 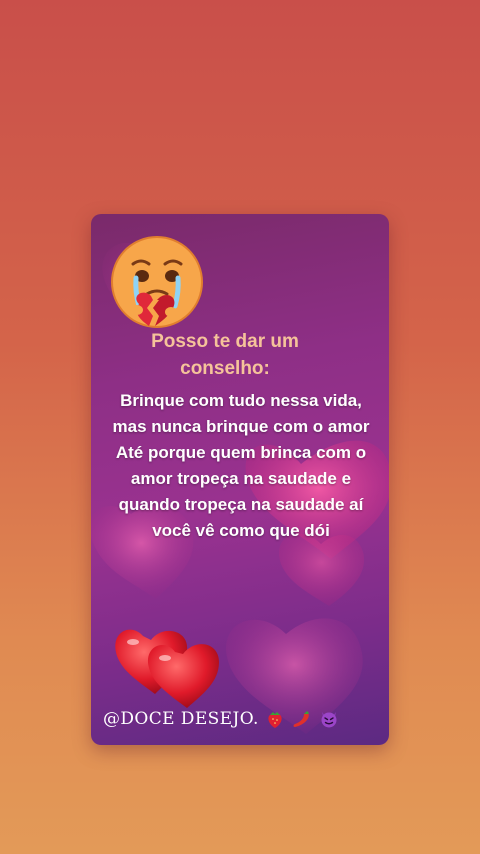 I want to click on footer-signature: @DOCE DESEJO., so click(x=221, y=719).